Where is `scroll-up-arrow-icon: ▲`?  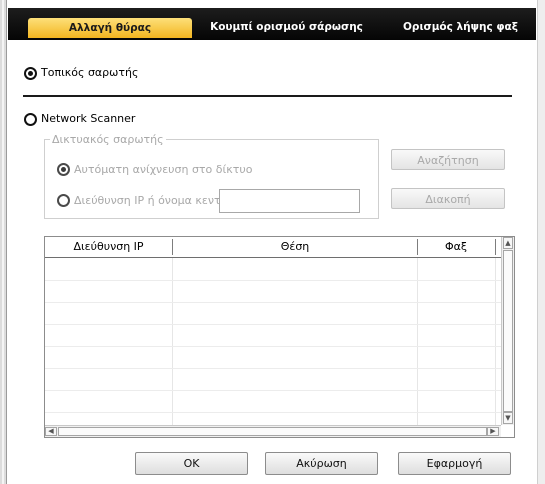
scroll-up-arrow-icon: ▲ is located at coordinates (508, 243).